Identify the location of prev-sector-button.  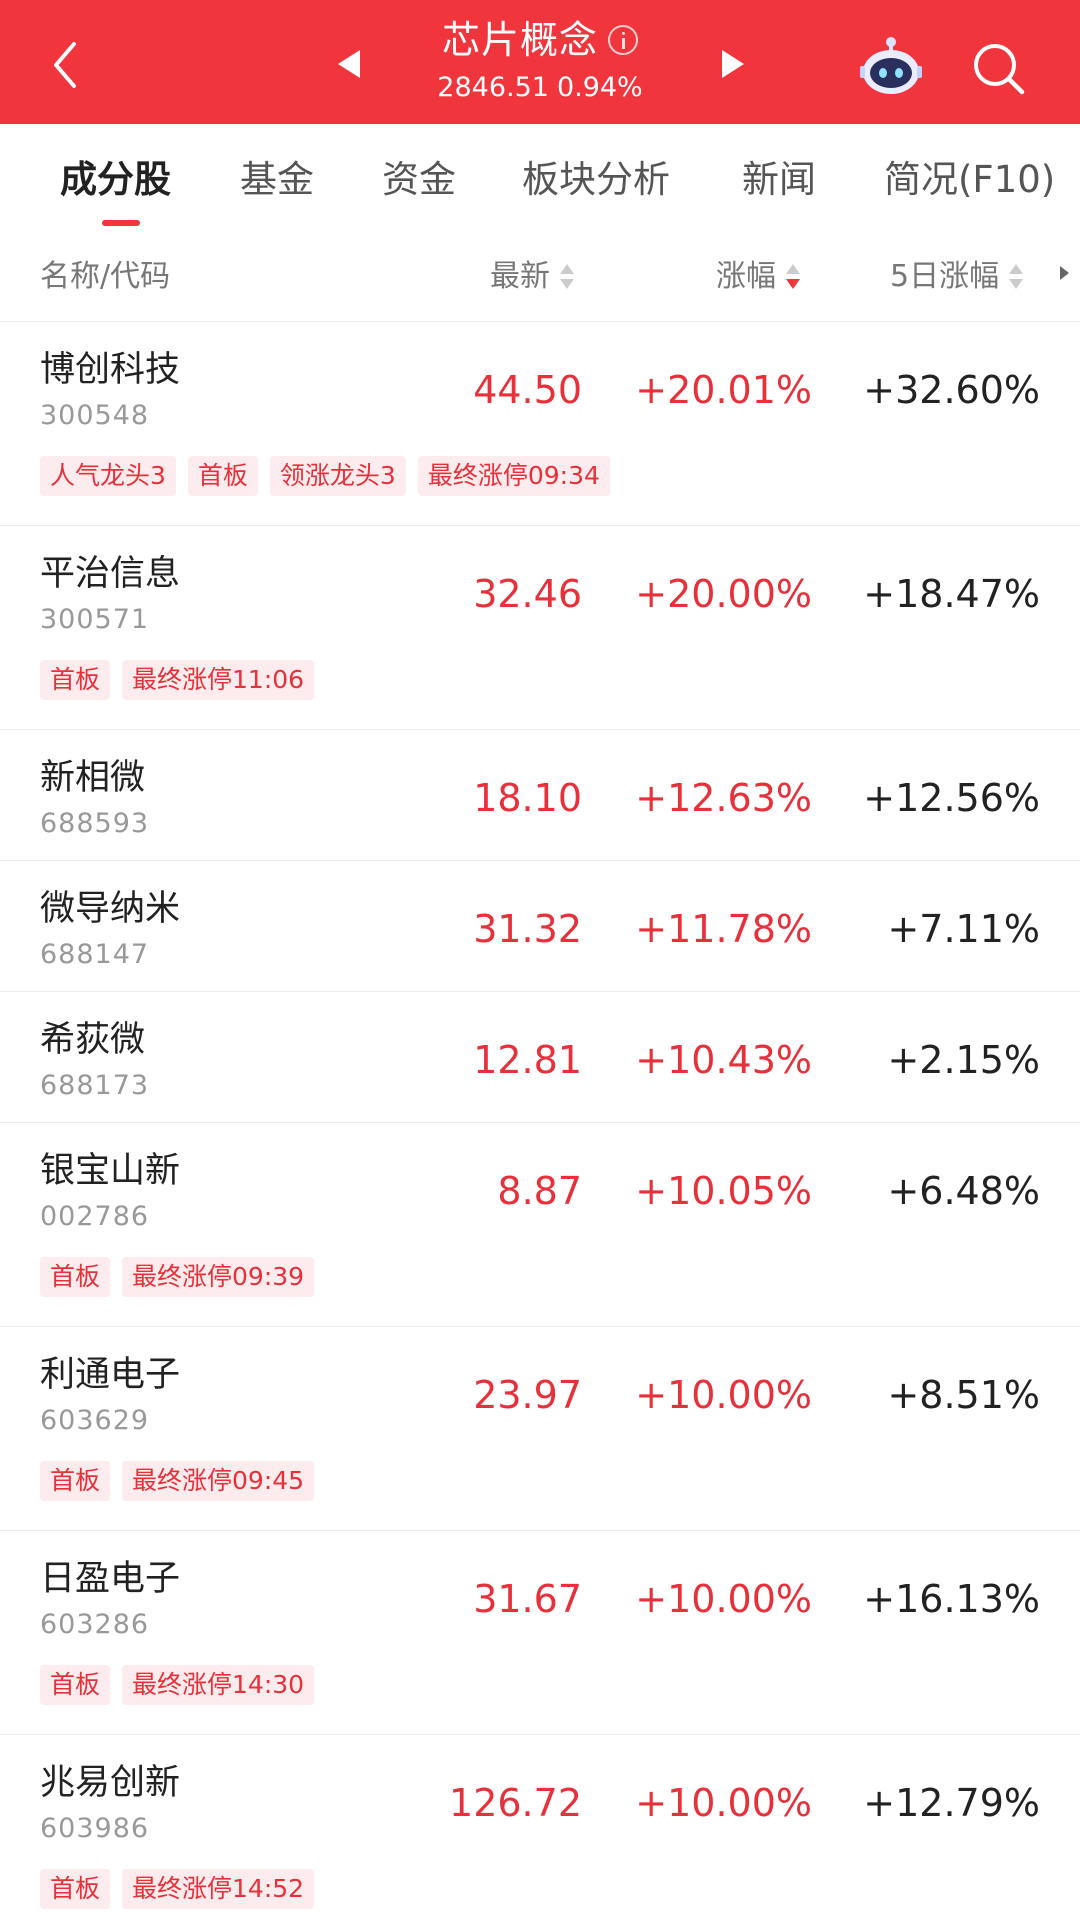
(350, 64).